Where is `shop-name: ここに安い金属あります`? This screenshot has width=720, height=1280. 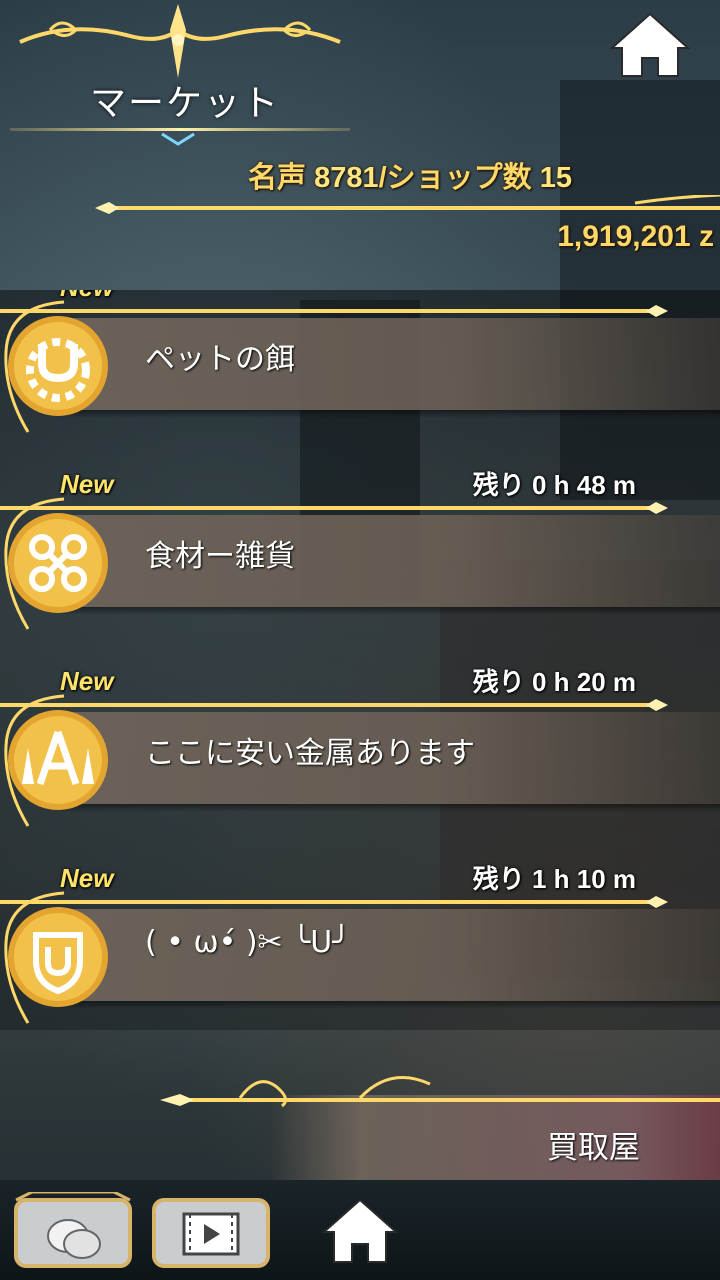
shop-name: ここに安い金属あります is located at coordinates (310, 753).